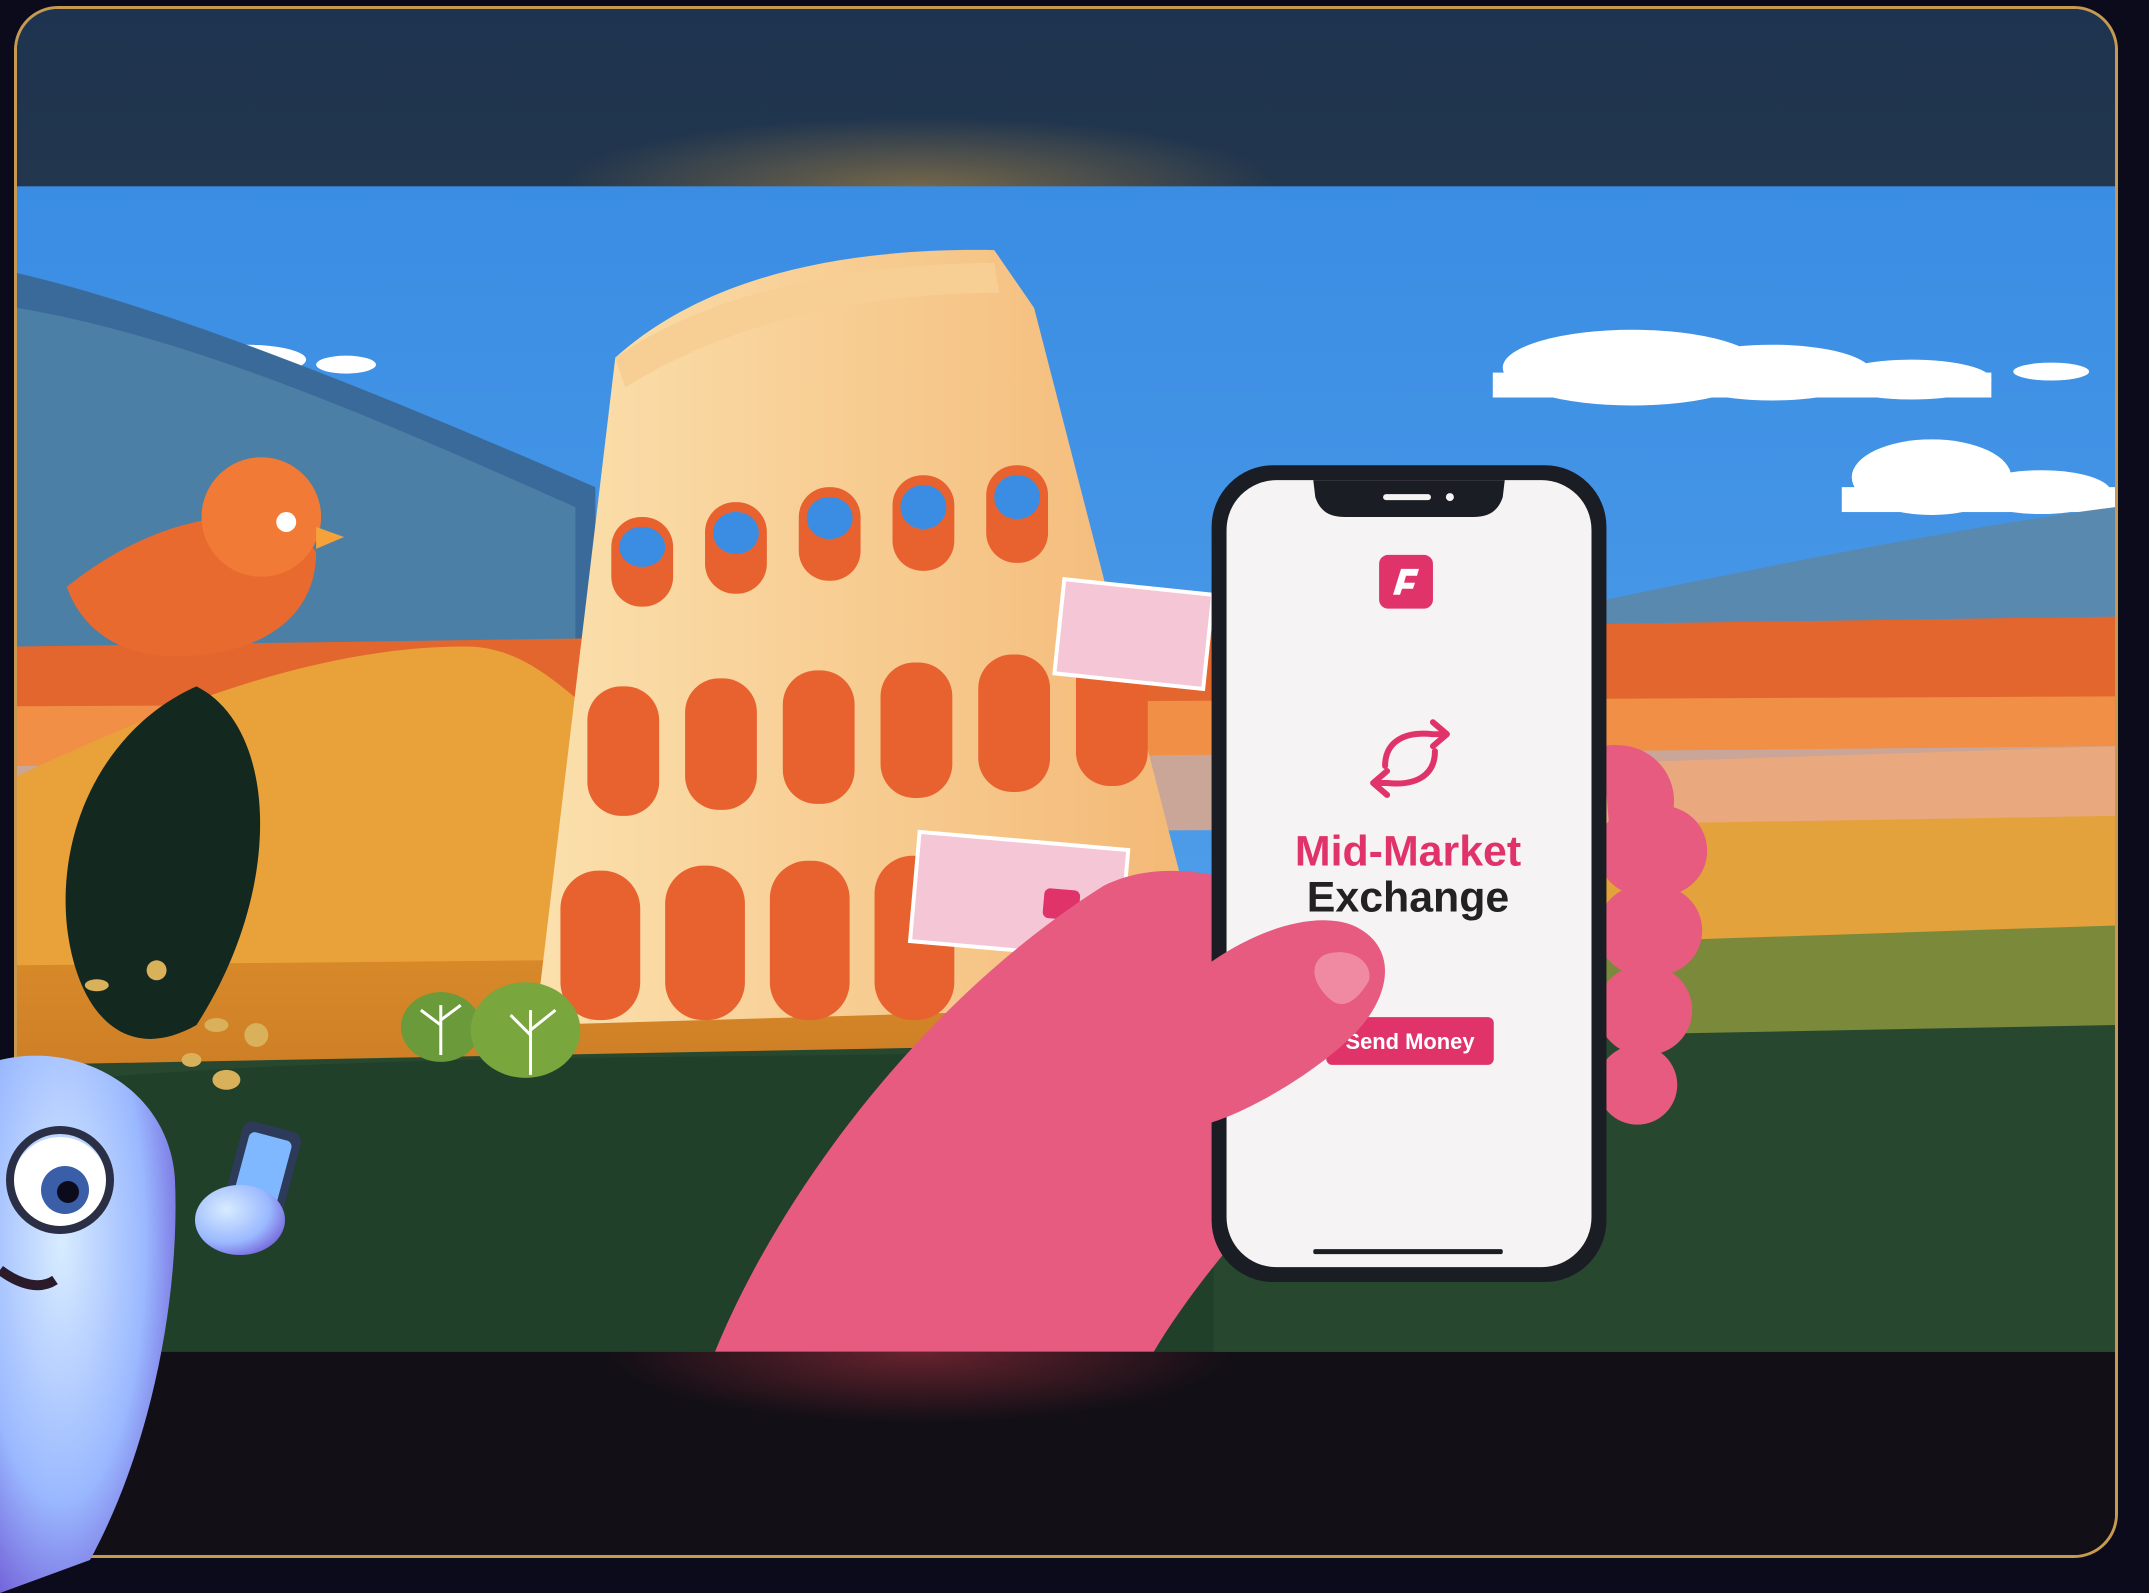 The height and width of the screenshot is (1593, 2149). Describe the element at coordinates (1408, 898) in the screenshot. I see `phone-title-line2: Exchange` at that location.